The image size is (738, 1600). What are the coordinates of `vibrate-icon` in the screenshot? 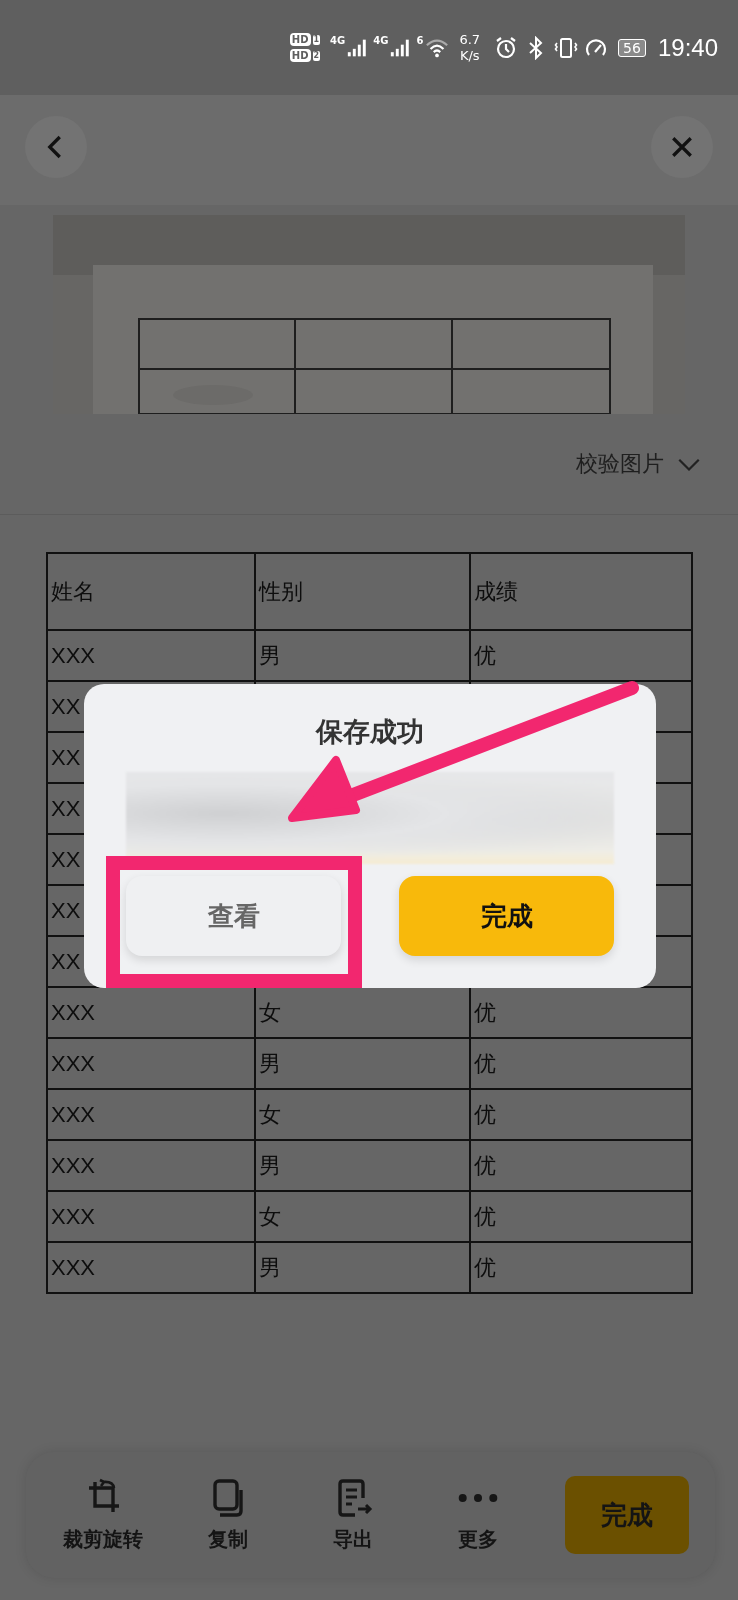 It's located at (566, 47).